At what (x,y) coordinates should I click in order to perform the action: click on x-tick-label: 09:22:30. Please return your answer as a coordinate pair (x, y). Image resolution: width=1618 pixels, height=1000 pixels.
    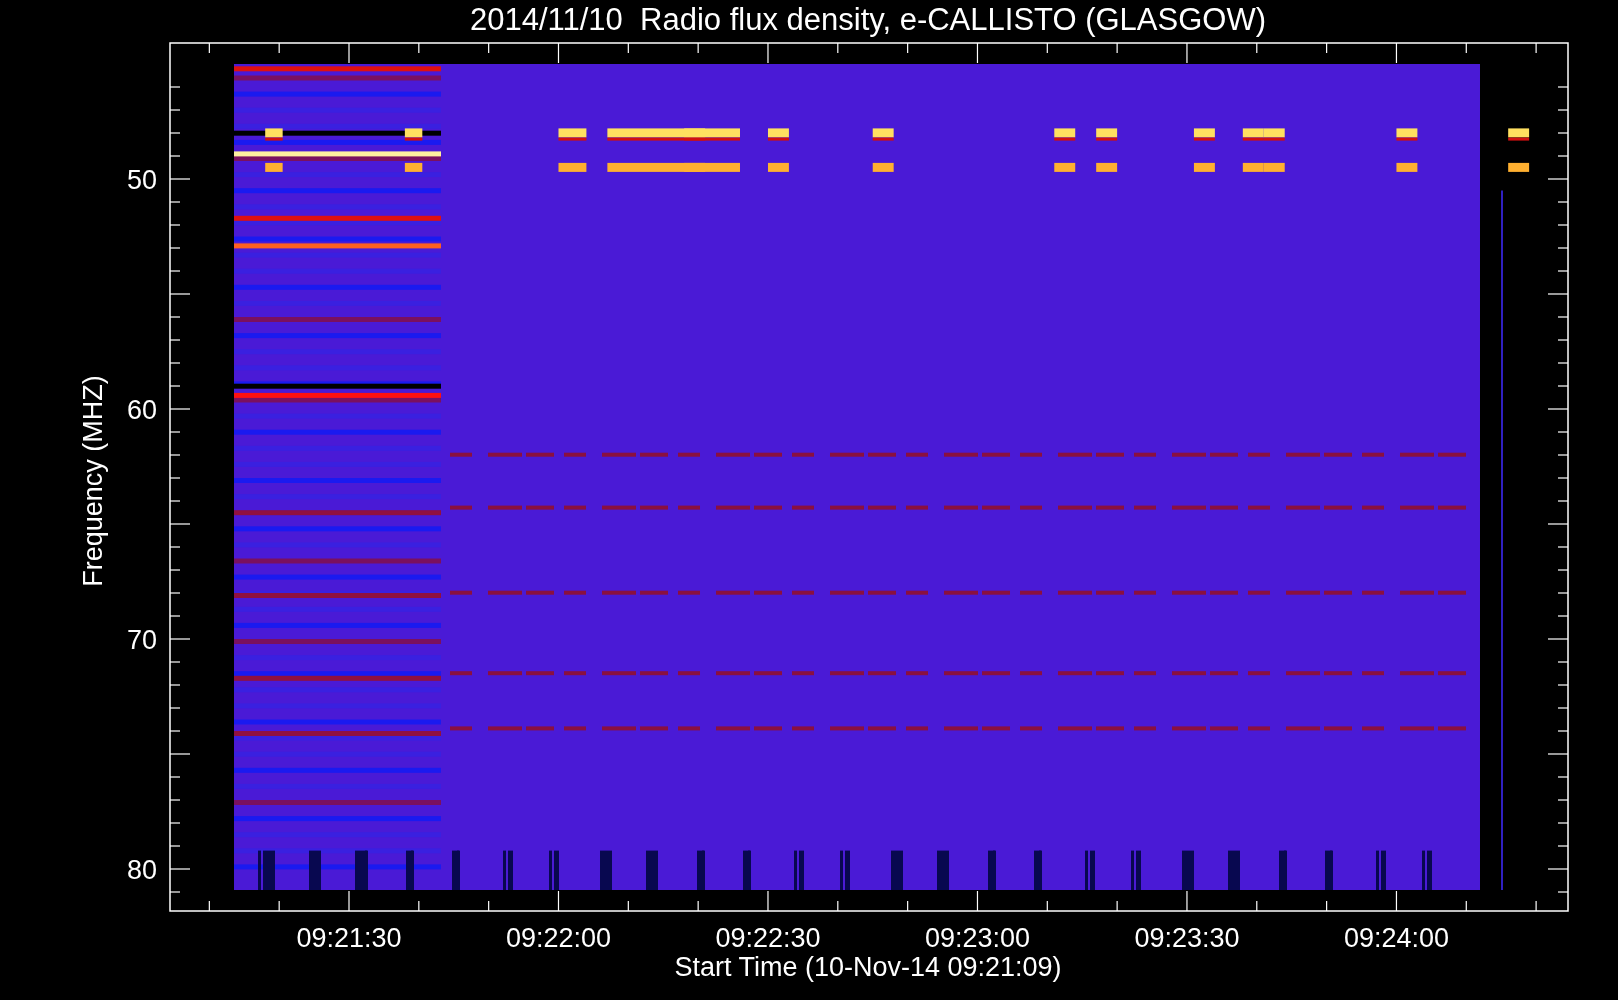
    Looking at the image, I should click on (768, 938).